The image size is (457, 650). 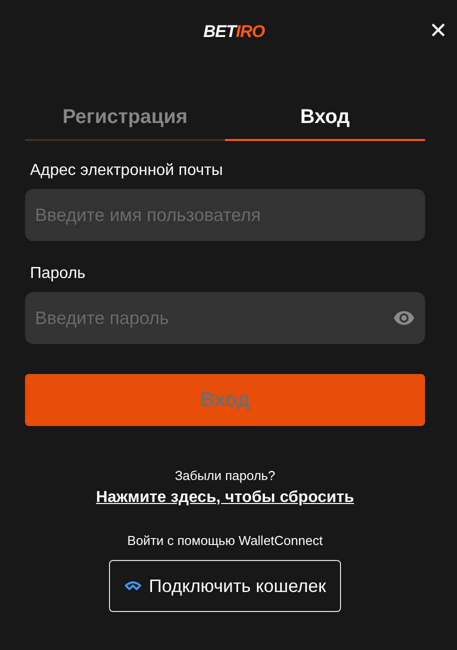 I want to click on tab: Регистрация, so click(x=125, y=122).